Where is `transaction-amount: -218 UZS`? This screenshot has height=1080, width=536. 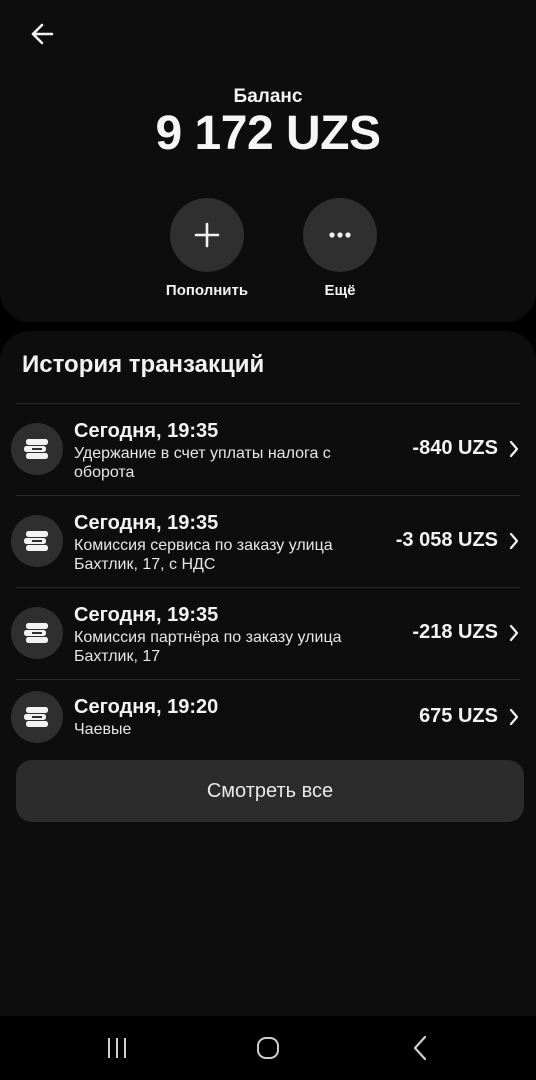 transaction-amount: -218 UZS is located at coordinates (455, 632).